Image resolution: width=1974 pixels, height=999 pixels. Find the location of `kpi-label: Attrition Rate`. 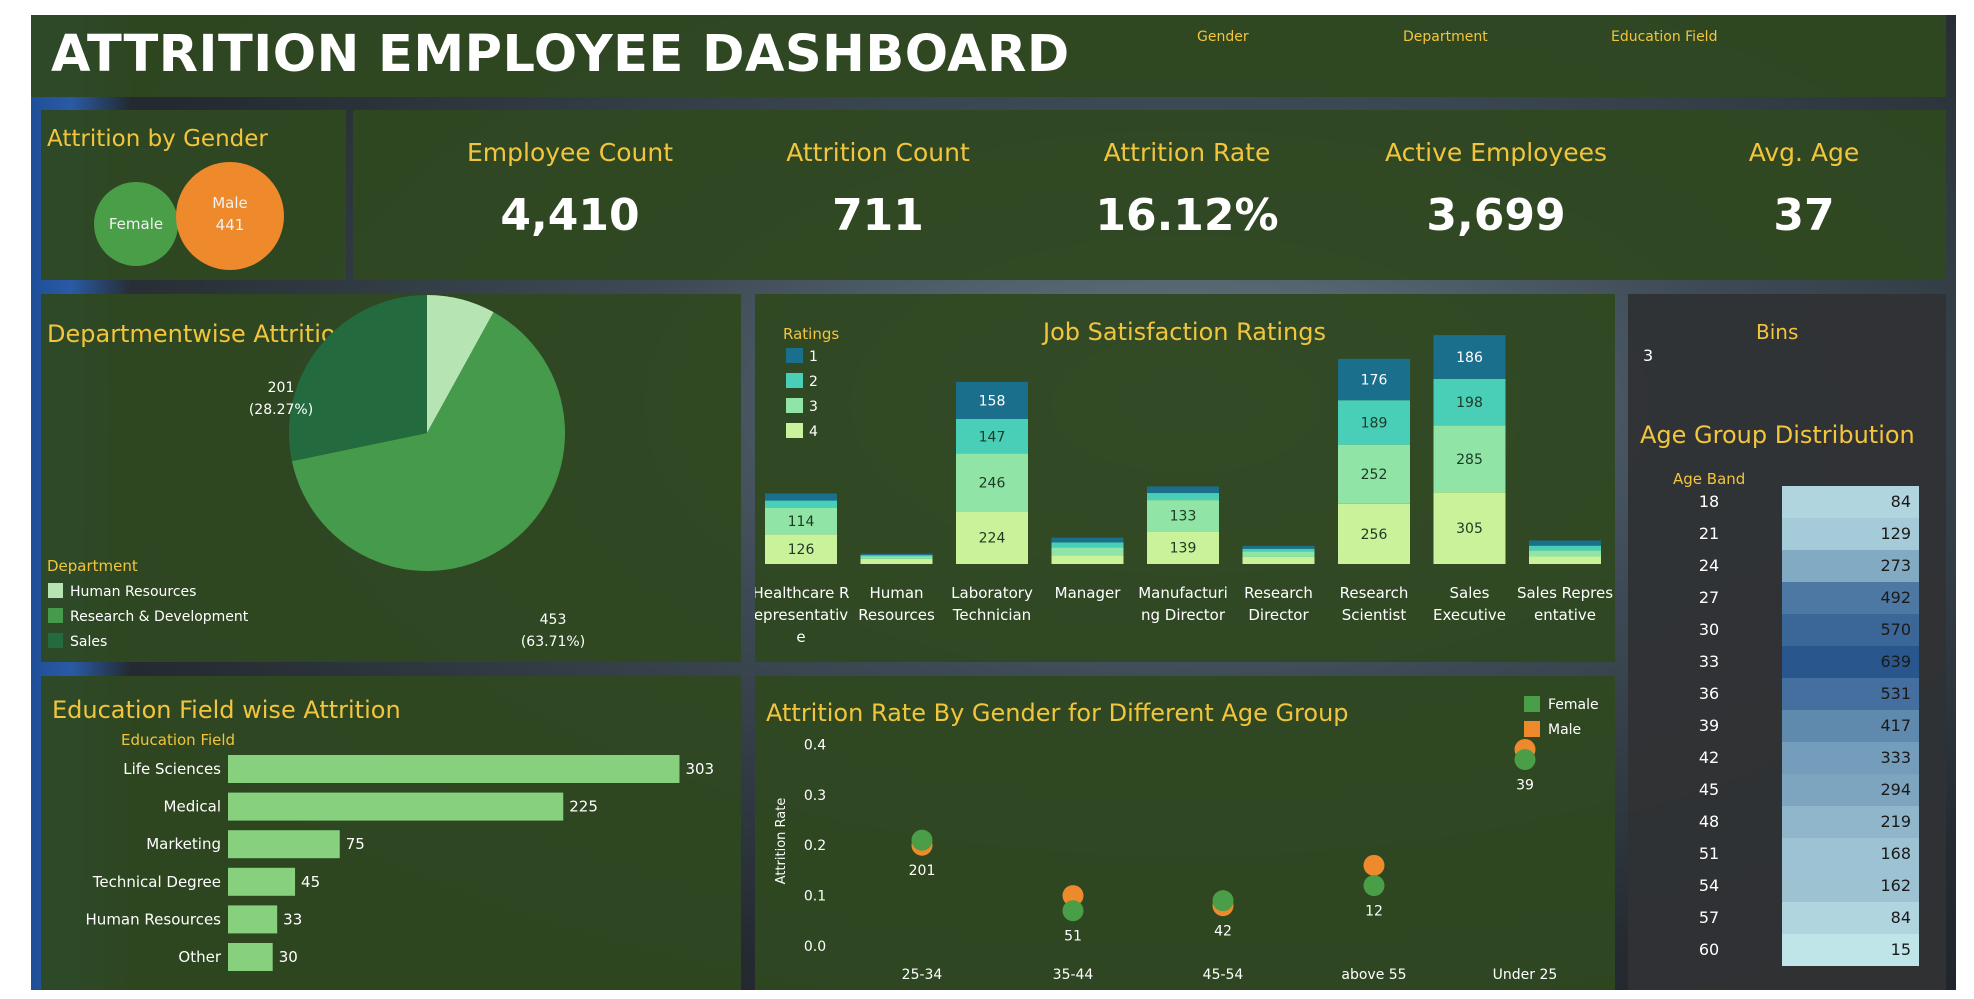

kpi-label: Attrition Rate is located at coordinates (1187, 152).